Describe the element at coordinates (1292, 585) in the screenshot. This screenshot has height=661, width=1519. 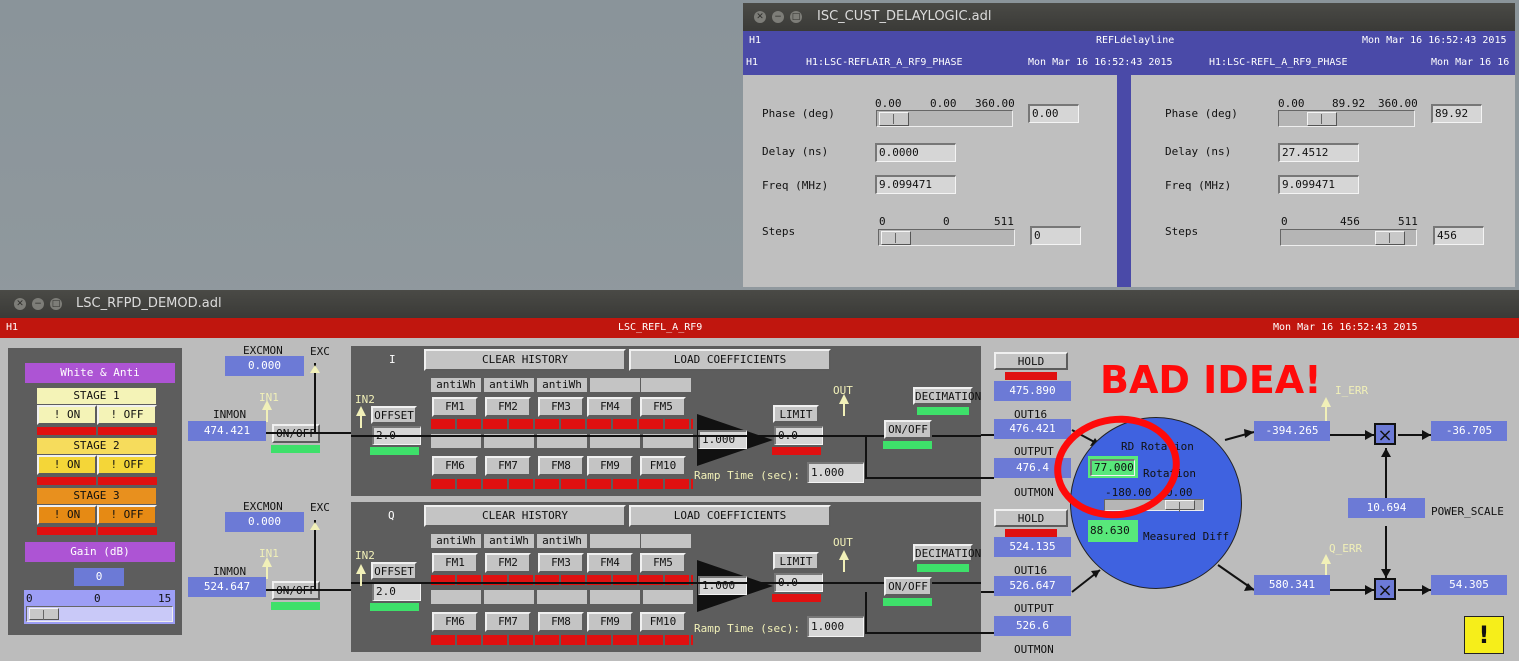
I see `q-err-readback: 580.341` at that location.